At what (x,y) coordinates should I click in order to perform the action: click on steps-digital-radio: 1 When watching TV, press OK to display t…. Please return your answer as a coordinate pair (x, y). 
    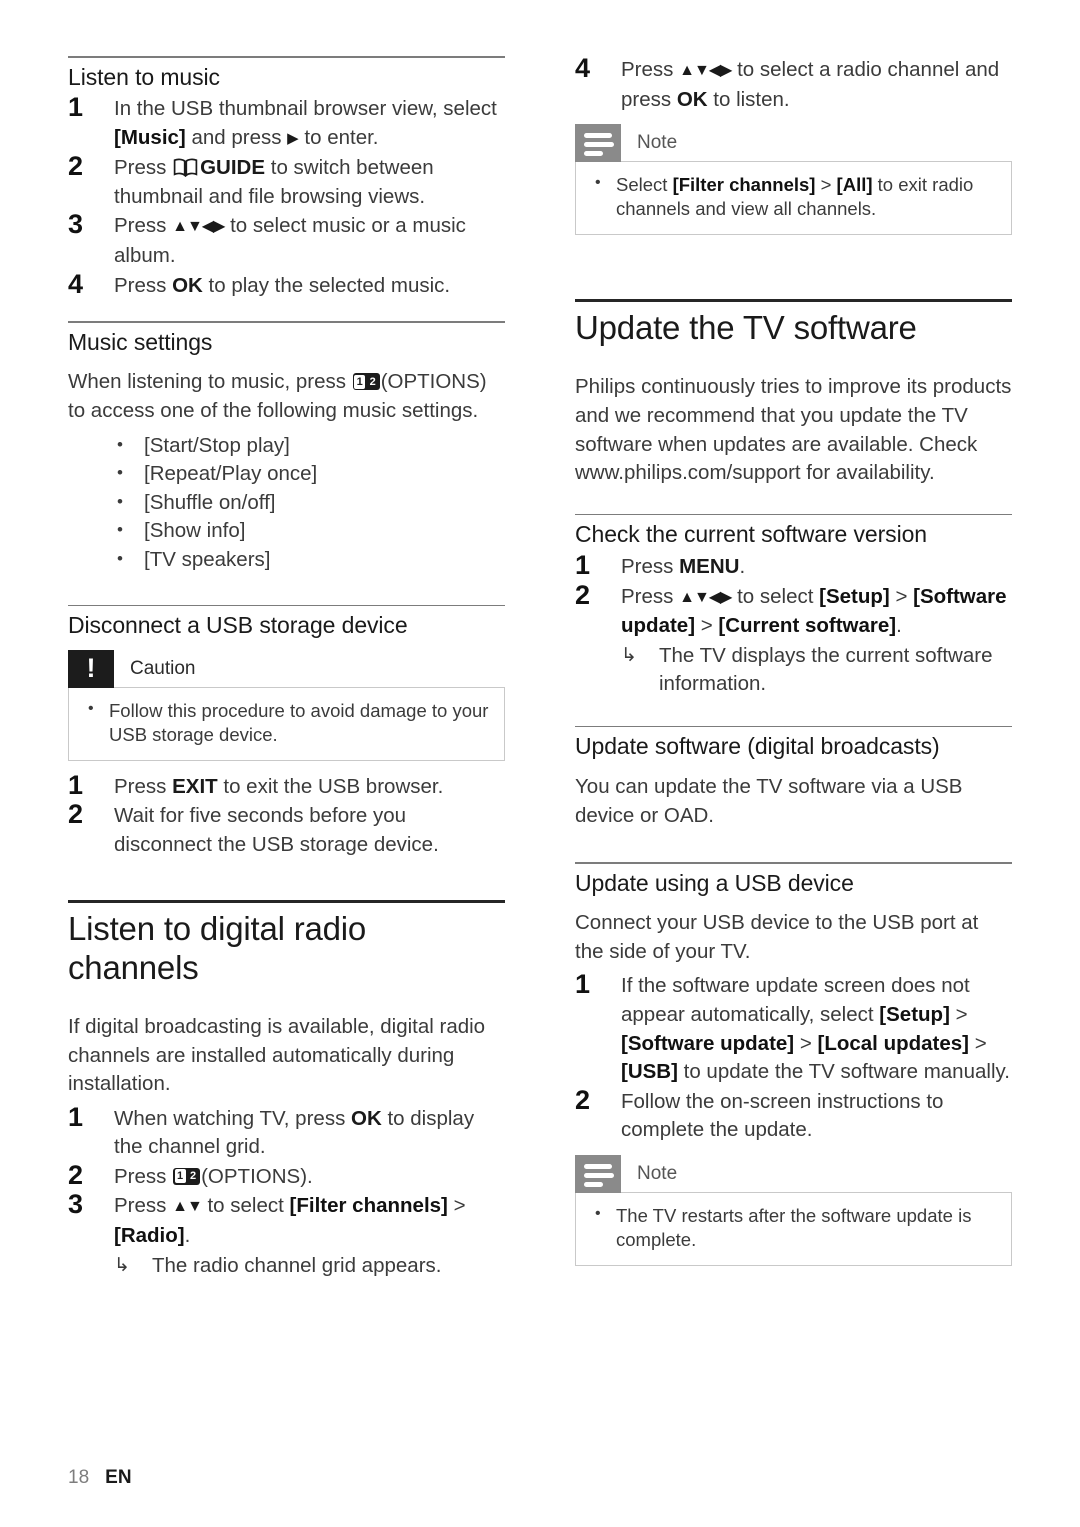
    Looking at the image, I should click on (286, 1191).